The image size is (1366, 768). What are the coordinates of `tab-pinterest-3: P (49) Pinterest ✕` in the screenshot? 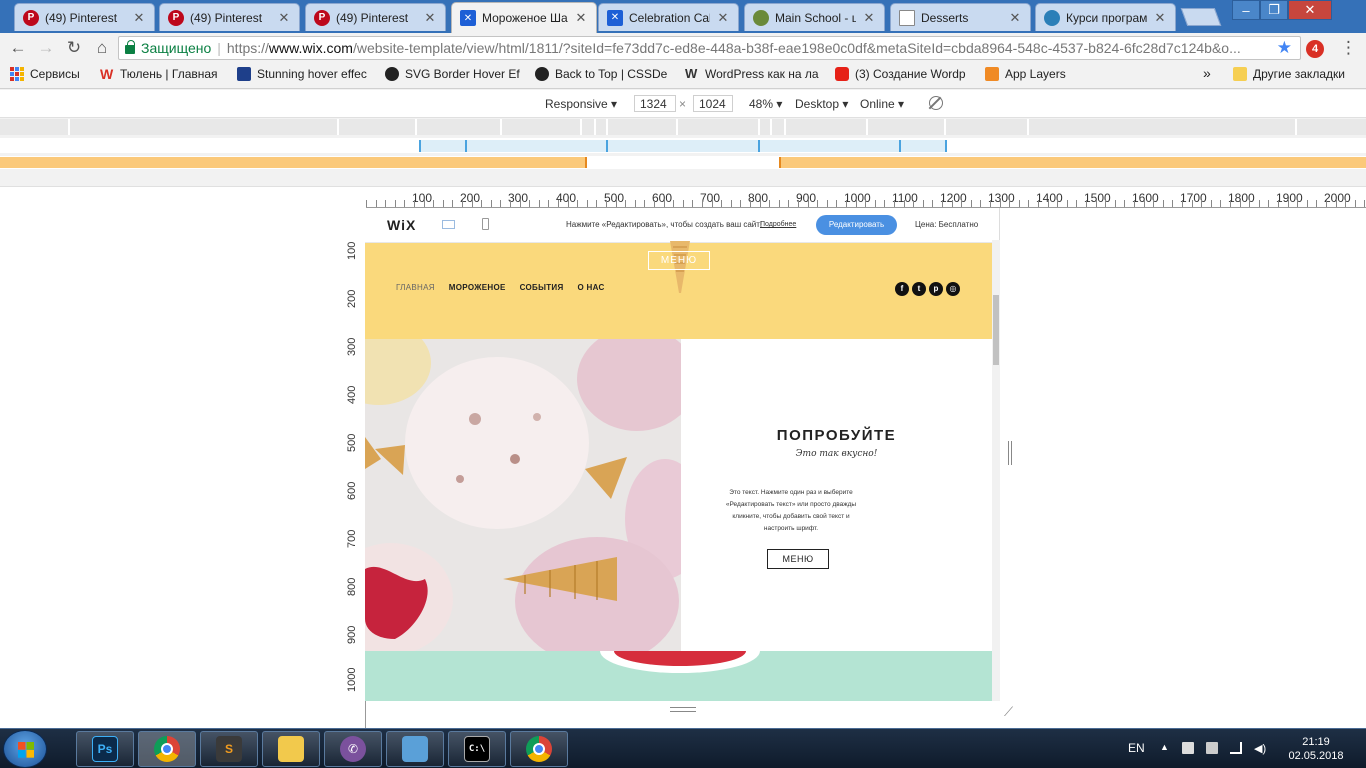 It's located at (375, 17).